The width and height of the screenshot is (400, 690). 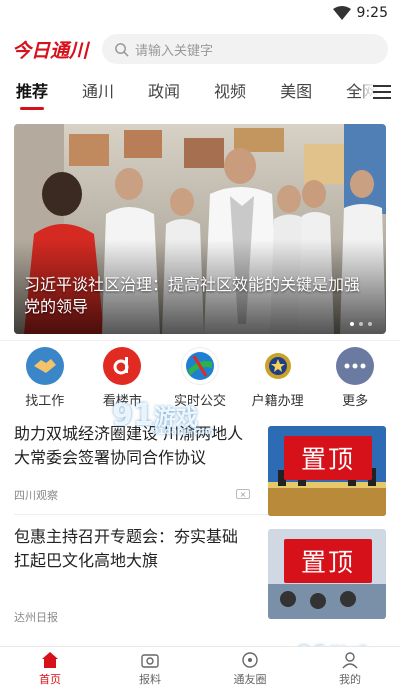 What do you see at coordinates (36, 495) in the screenshot?
I see `news-source: 四川观察` at bounding box center [36, 495].